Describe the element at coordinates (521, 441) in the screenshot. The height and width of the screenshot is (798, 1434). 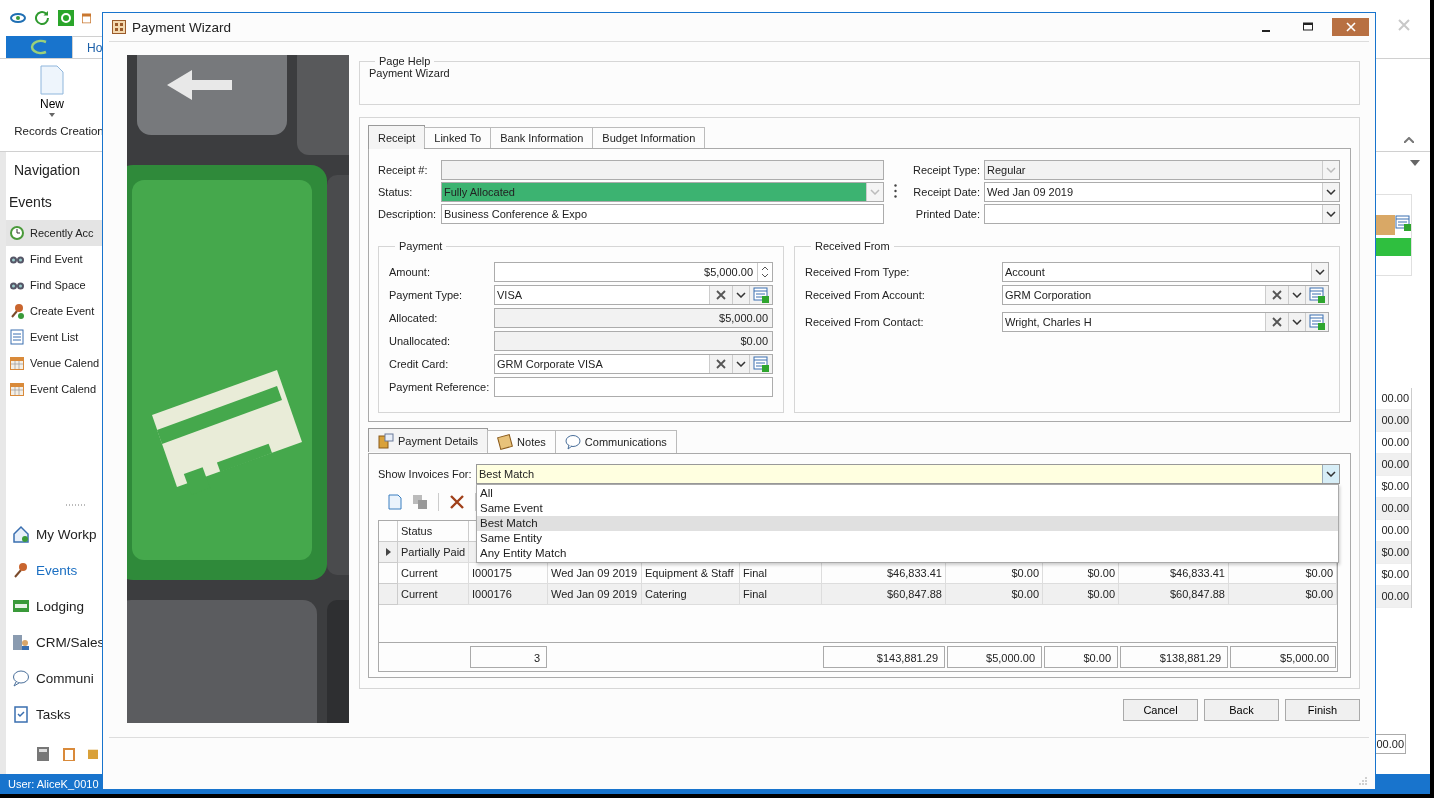
I see `tab: Notes` at that location.